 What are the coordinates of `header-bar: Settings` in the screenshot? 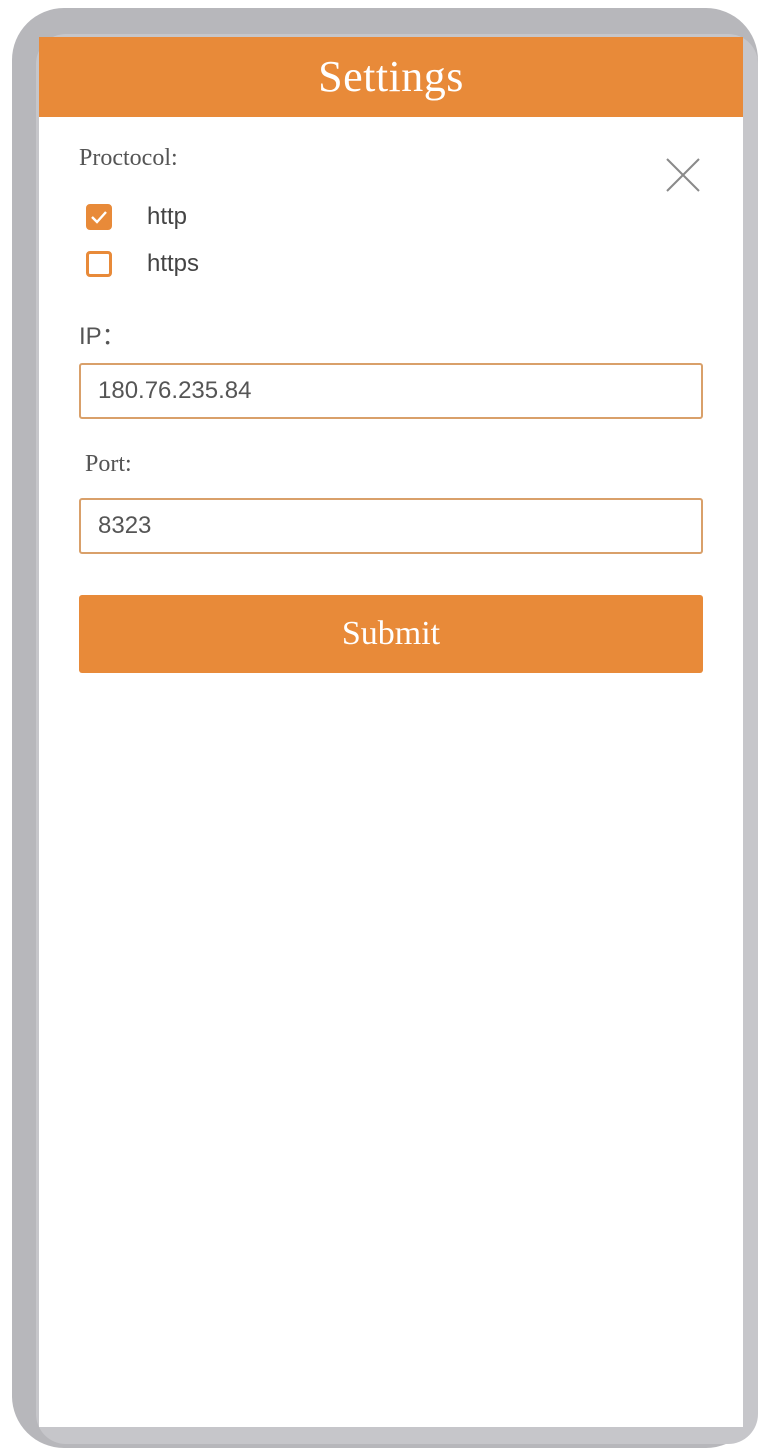 It's located at (391, 77).